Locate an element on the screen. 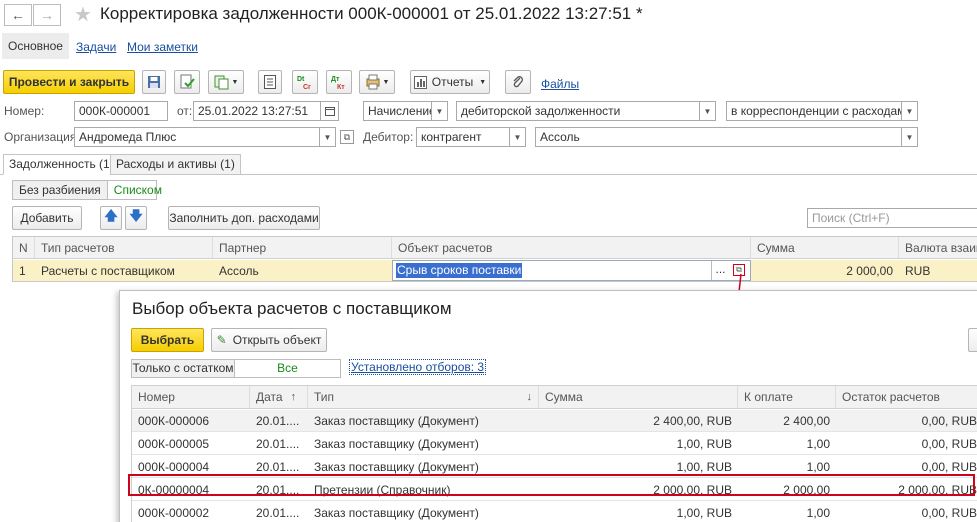 The width and height of the screenshot is (977, 522). forward-button: → is located at coordinates (47, 15).